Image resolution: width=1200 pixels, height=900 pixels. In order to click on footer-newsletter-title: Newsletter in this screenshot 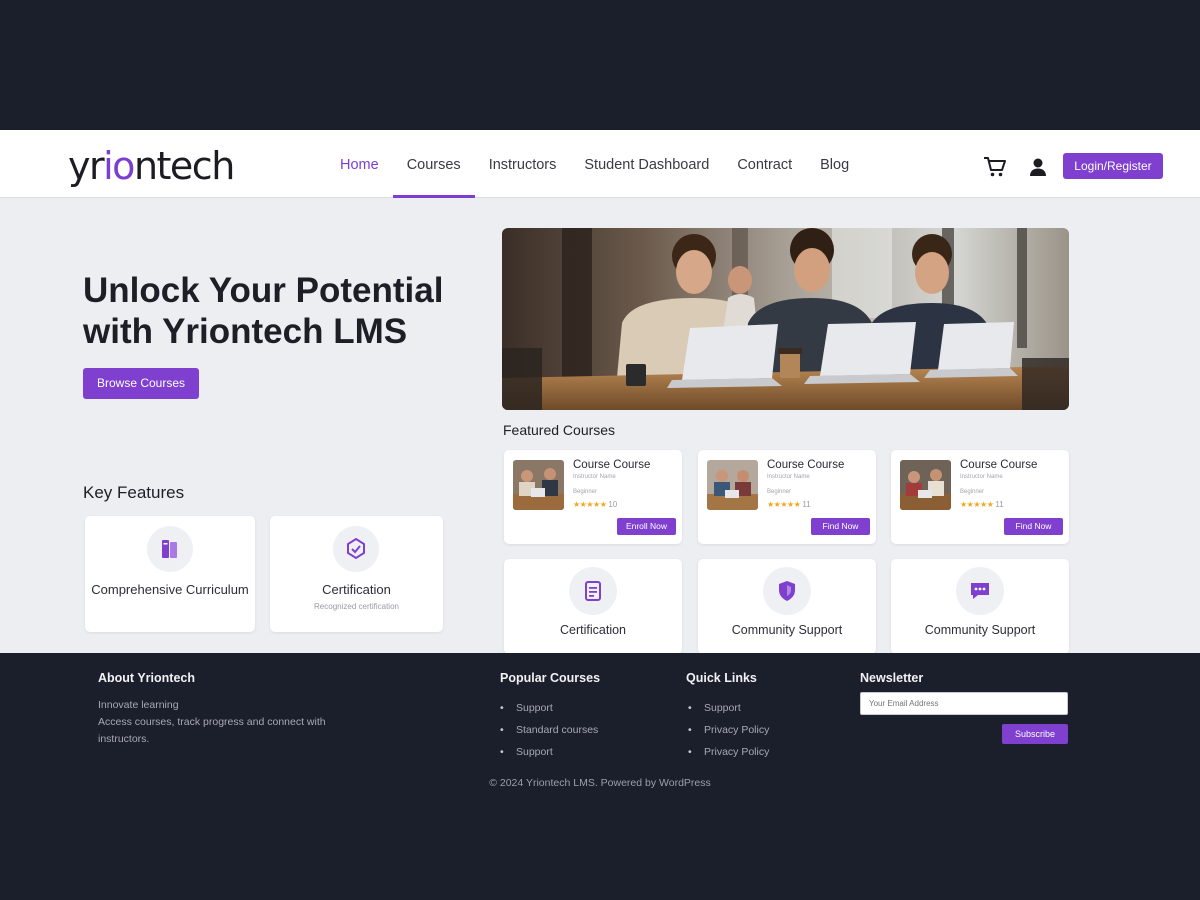, I will do `click(892, 678)`.